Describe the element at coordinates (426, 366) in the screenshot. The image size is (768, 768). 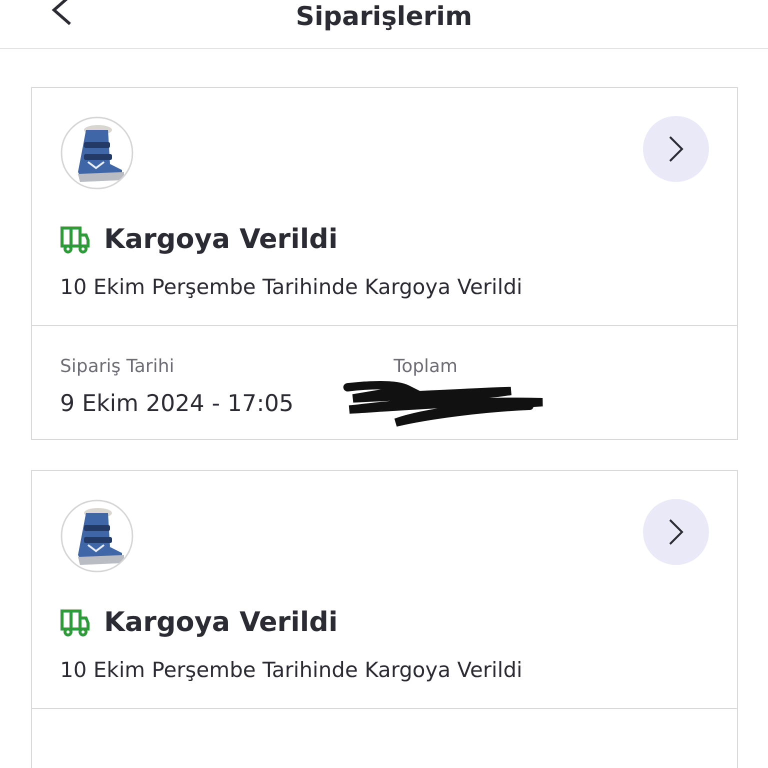
I see `total-label: Toplam` at that location.